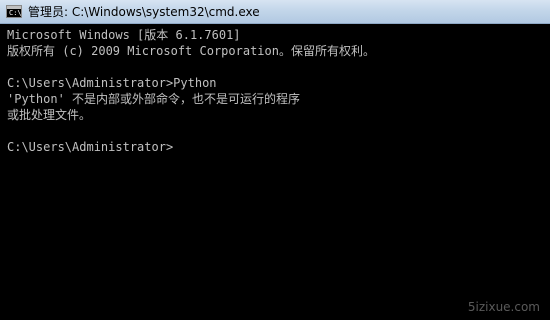  I want to click on icon-prompt: C:\, so click(15, 13).